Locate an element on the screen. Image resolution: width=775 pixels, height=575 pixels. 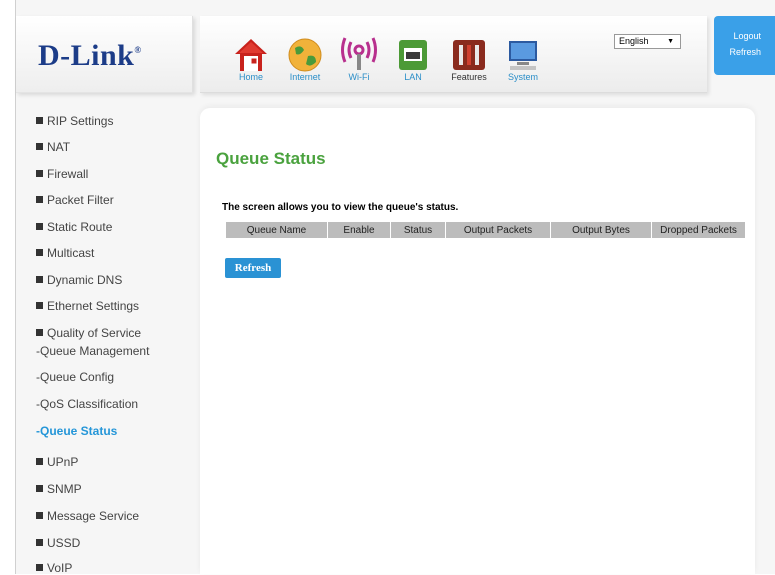
nav-internet: Internet is located at coordinates (305, 59).